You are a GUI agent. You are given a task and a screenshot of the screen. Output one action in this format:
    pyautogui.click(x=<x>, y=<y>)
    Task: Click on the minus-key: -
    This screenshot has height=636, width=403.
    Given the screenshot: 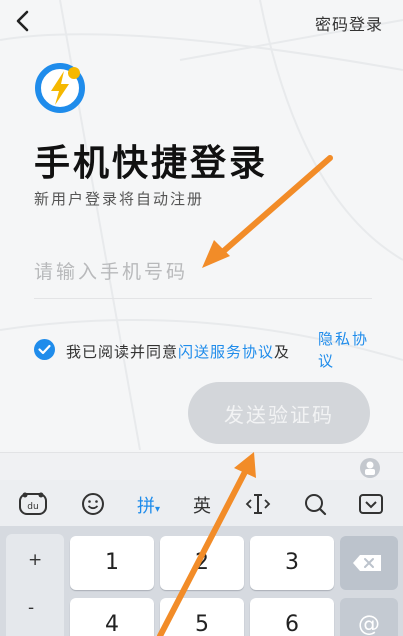 What is the action you would take?
    pyautogui.click(x=31, y=608)
    